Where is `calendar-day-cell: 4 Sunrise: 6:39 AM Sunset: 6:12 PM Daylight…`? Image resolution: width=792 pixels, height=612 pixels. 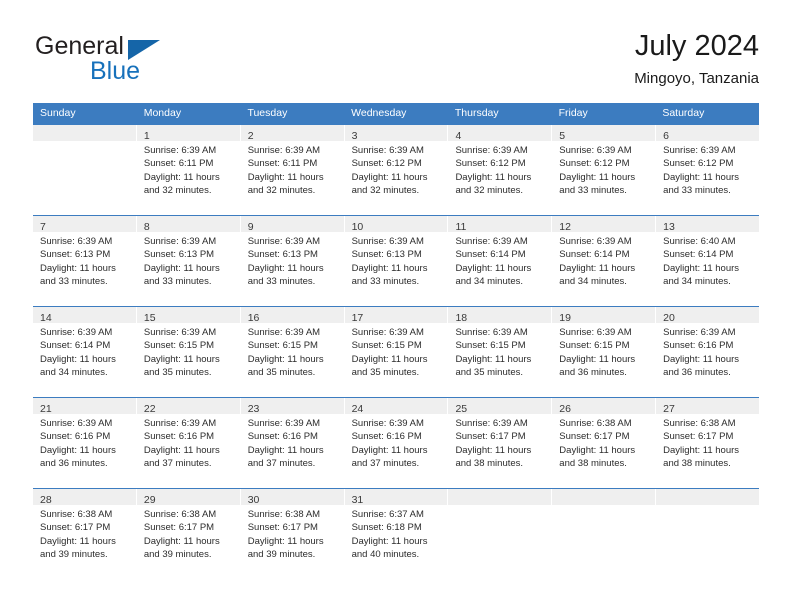 calendar-day-cell: 4 Sunrise: 6:39 AM Sunset: 6:12 PM Daylight… is located at coordinates (500, 170).